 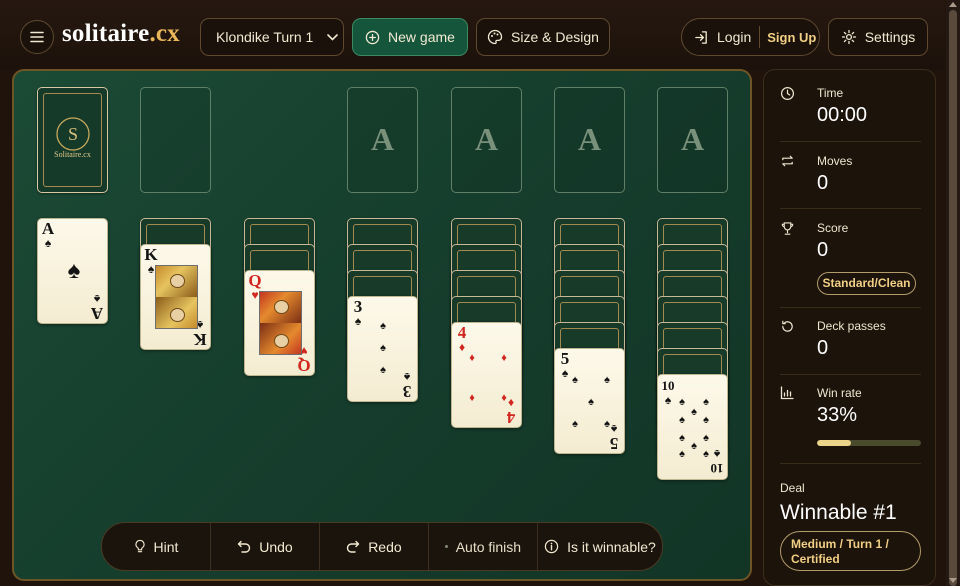 I want to click on settings-button: Settings, so click(x=878, y=37).